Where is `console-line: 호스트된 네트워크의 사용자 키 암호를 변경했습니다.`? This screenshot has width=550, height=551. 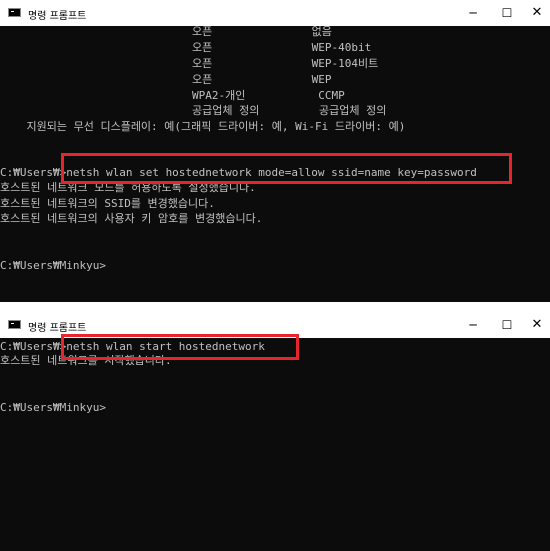
console-line: 호스트된 네트워크의 사용자 키 암호를 변경했습니다. is located at coordinates (131, 218).